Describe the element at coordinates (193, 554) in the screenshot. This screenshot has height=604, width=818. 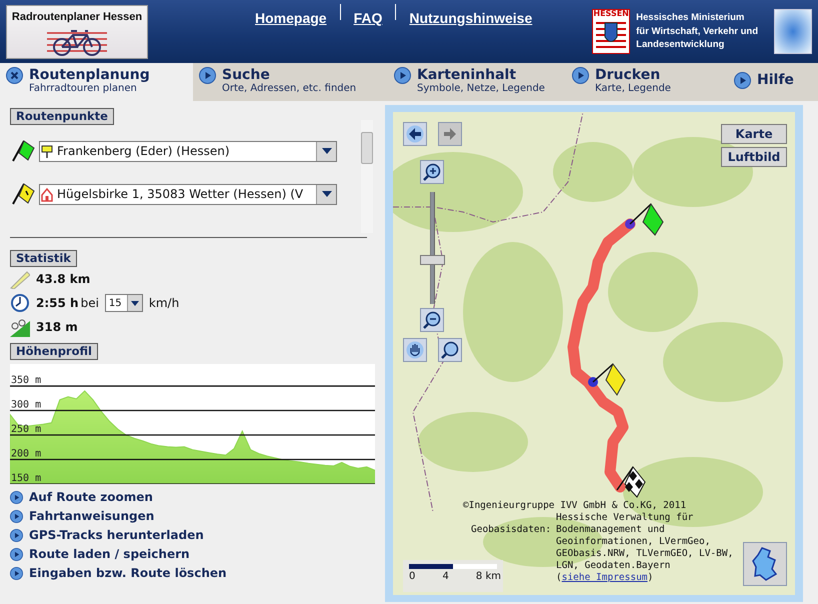
I see `action-link: Route laden / speichern` at that location.